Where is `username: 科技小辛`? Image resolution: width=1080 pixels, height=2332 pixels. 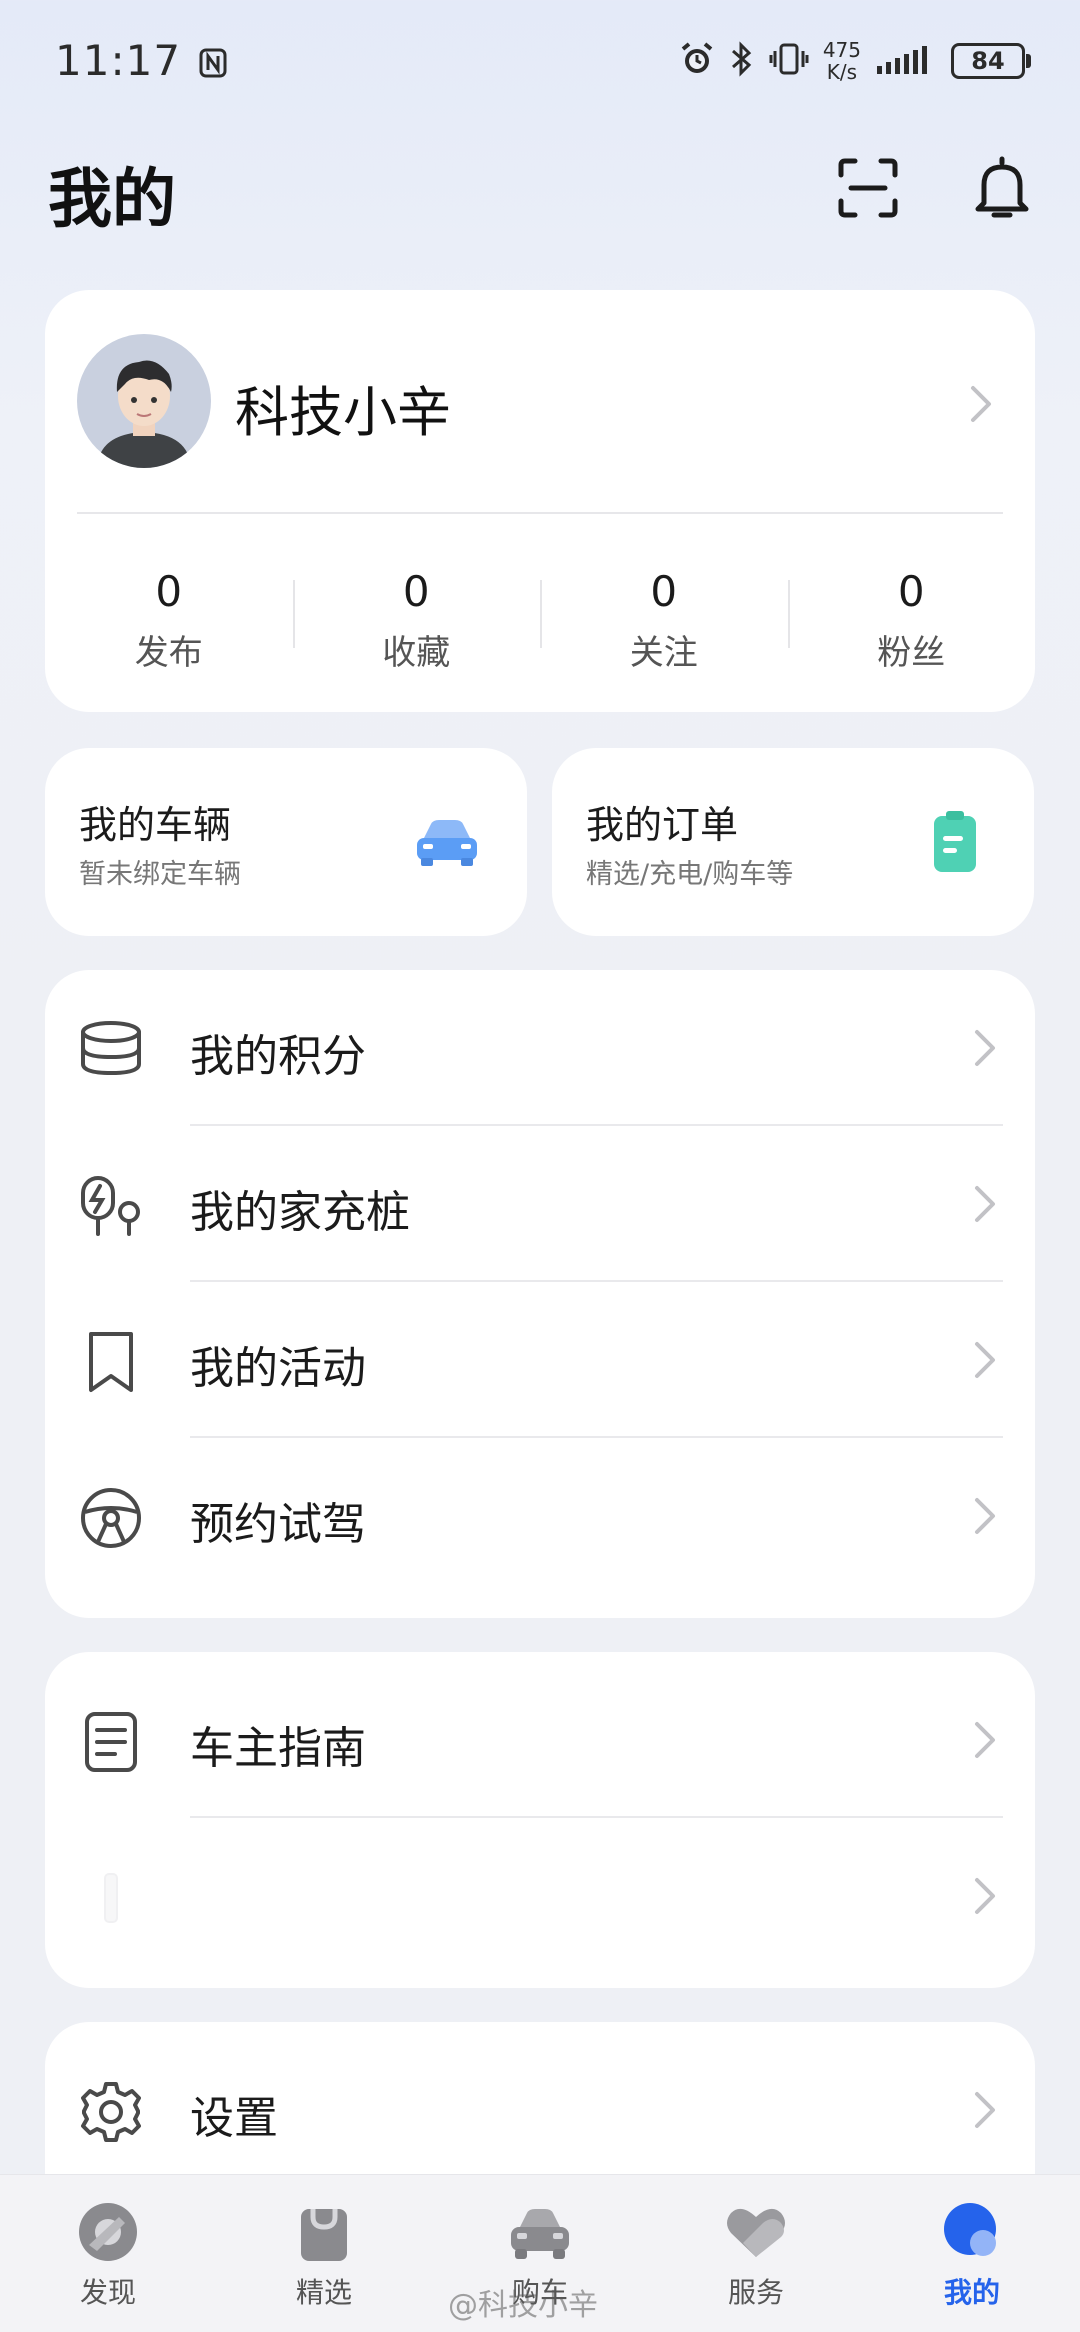 username: 科技小辛 is located at coordinates (343, 407).